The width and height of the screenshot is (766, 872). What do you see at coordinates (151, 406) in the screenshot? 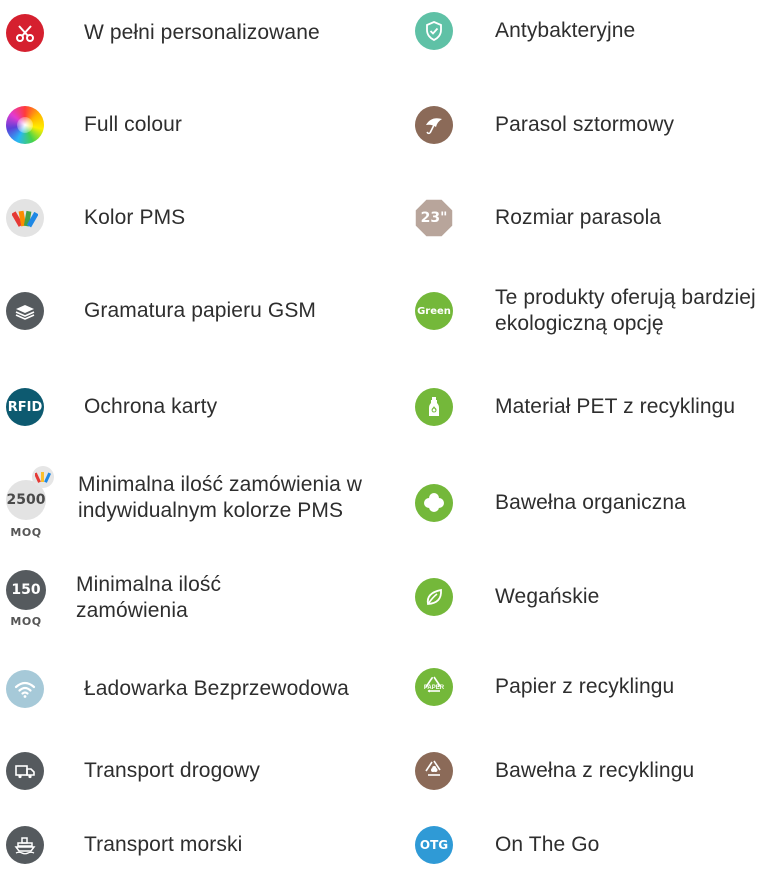
I see `legend-label: Ochrona karty` at bounding box center [151, 406].